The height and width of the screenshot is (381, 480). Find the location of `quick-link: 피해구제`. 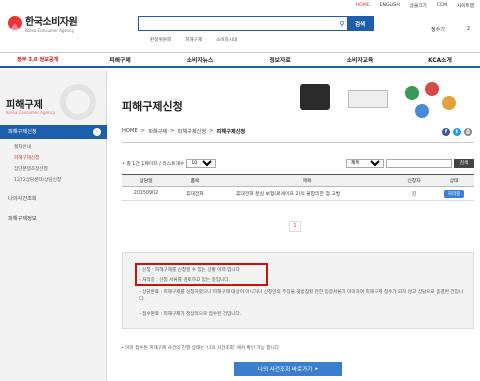

quick-link: 피해구제 is located at coordinates (193, 40).